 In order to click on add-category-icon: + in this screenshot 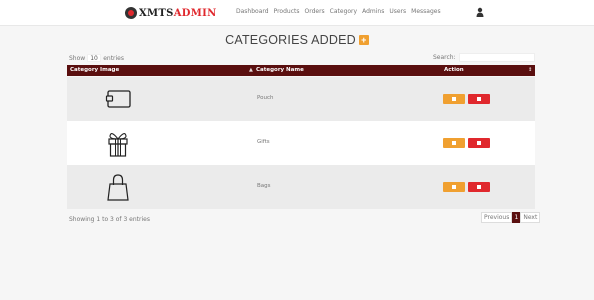, I will do `click(363, 40)`.